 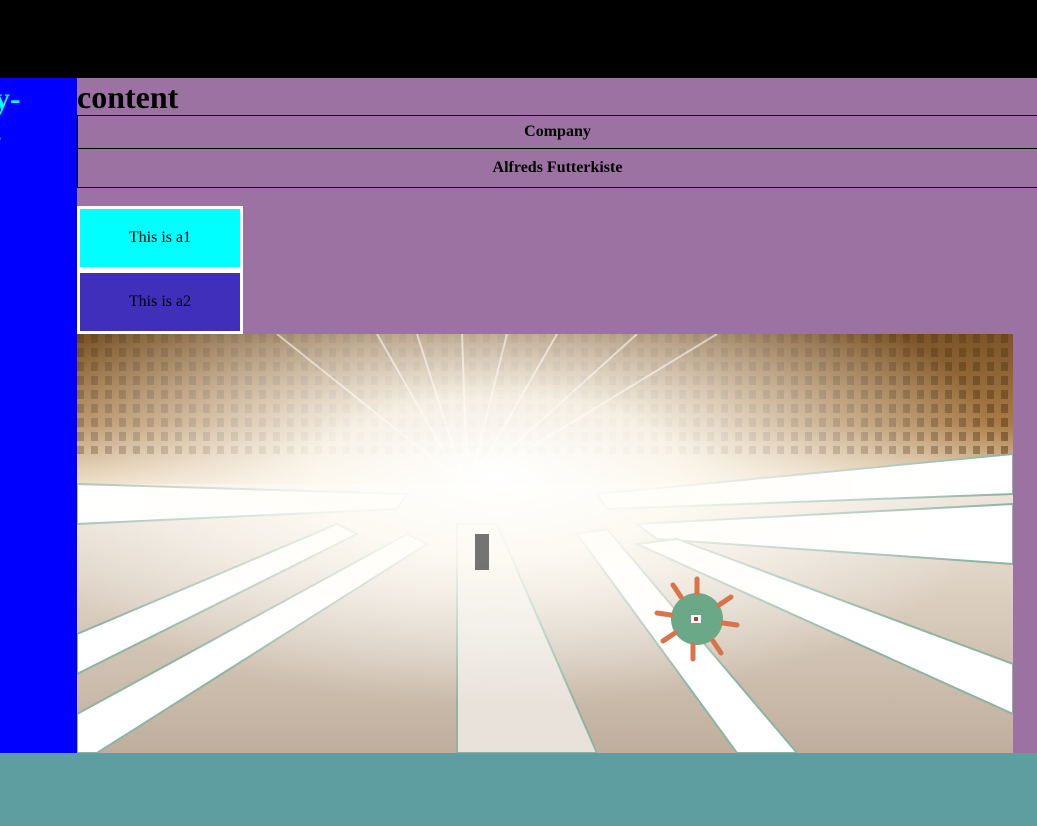 What do you see at coordinates (518, 789) in the screenshot?
I see `footer` at bounding box center [518, 789].